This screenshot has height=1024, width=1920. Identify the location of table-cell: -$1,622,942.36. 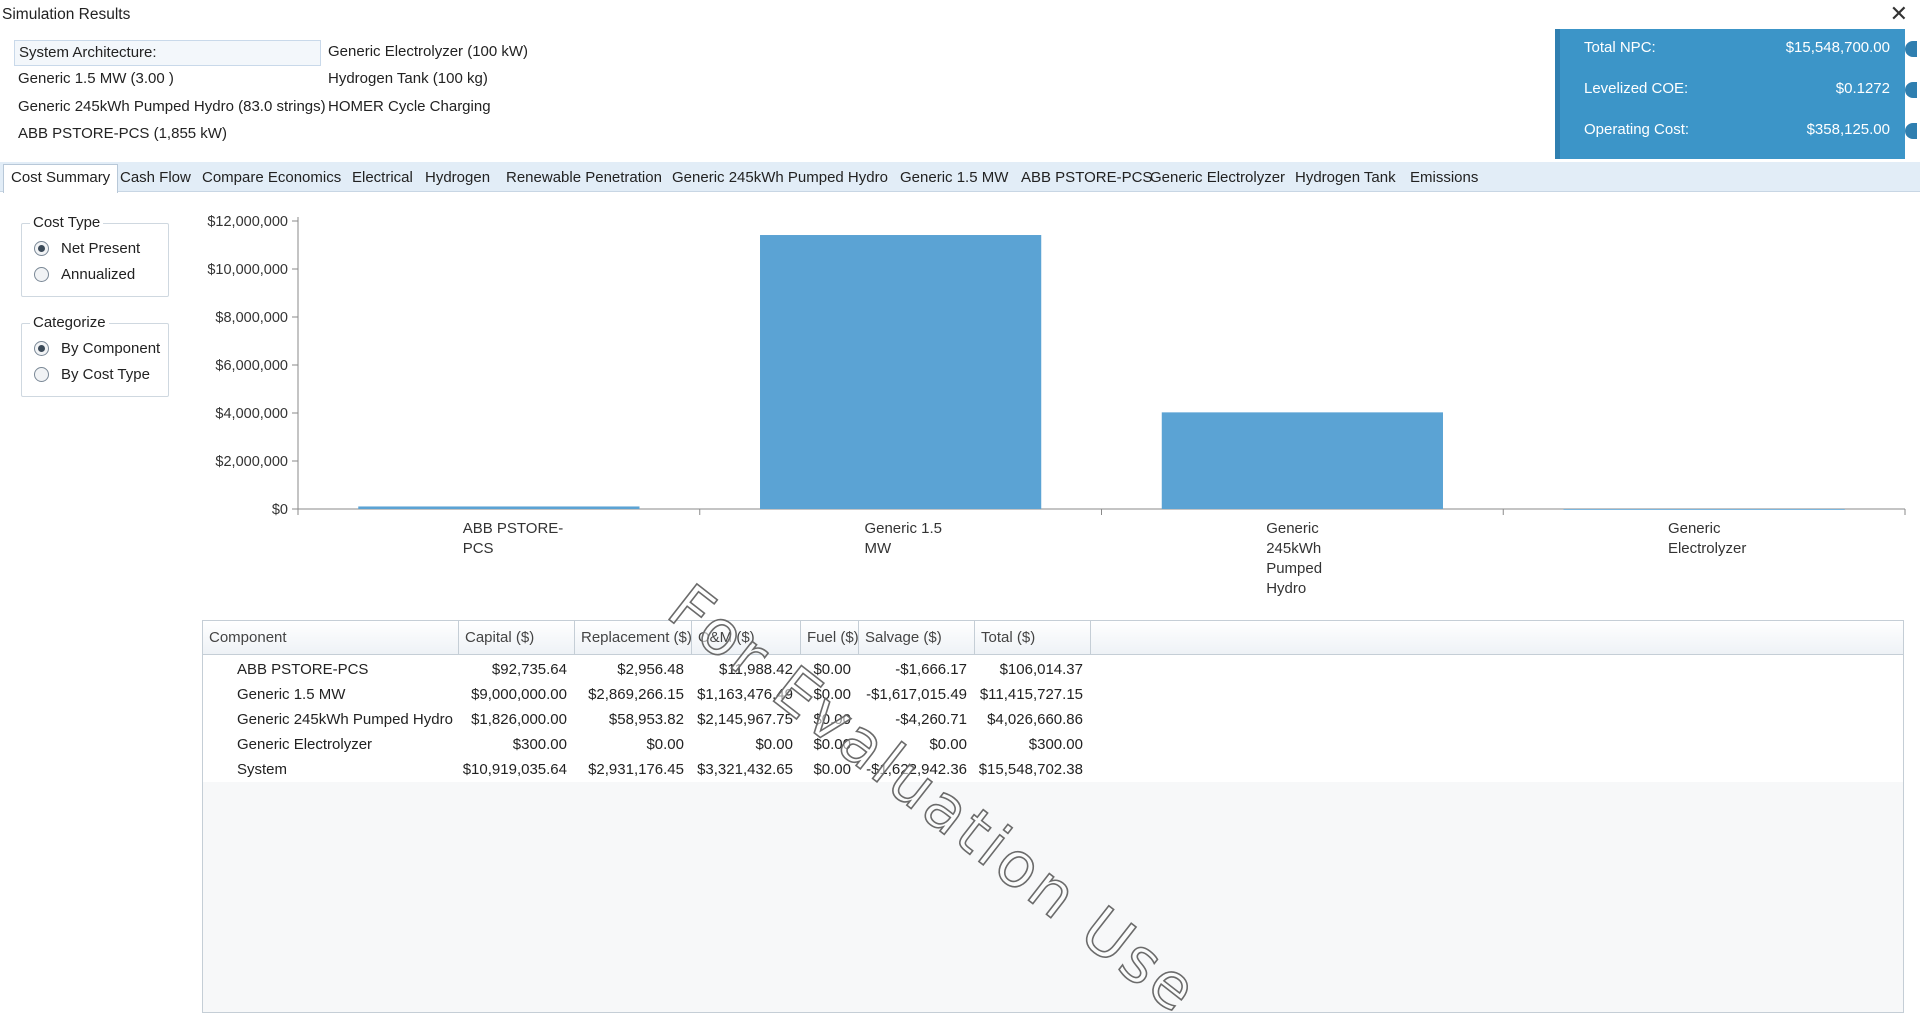
(916, 769).